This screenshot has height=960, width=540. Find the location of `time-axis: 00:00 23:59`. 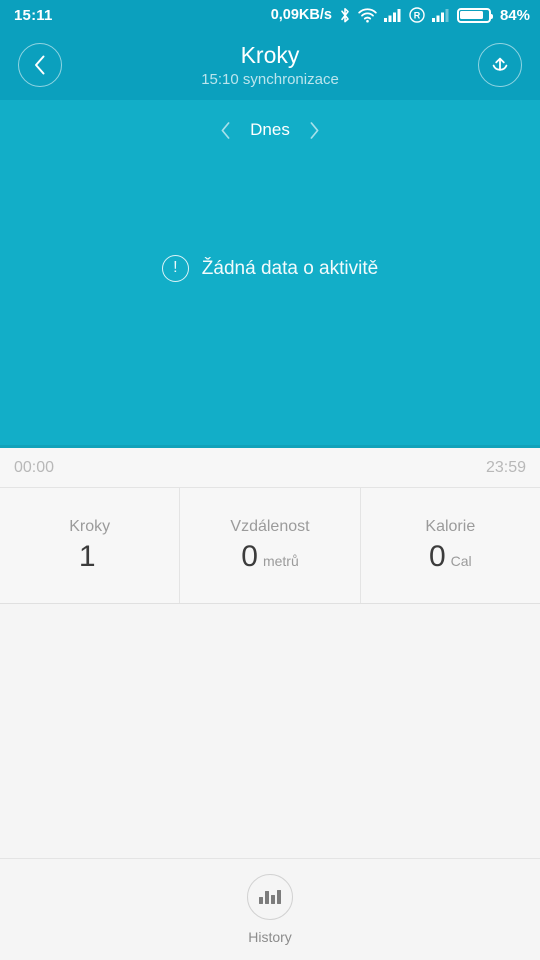

time-axis: 00:00 23:59 is located at coordinates (270, 468).